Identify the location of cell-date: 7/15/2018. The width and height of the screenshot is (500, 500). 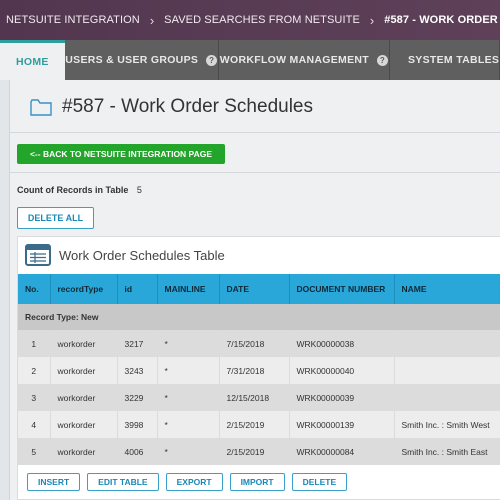
(254, 343).